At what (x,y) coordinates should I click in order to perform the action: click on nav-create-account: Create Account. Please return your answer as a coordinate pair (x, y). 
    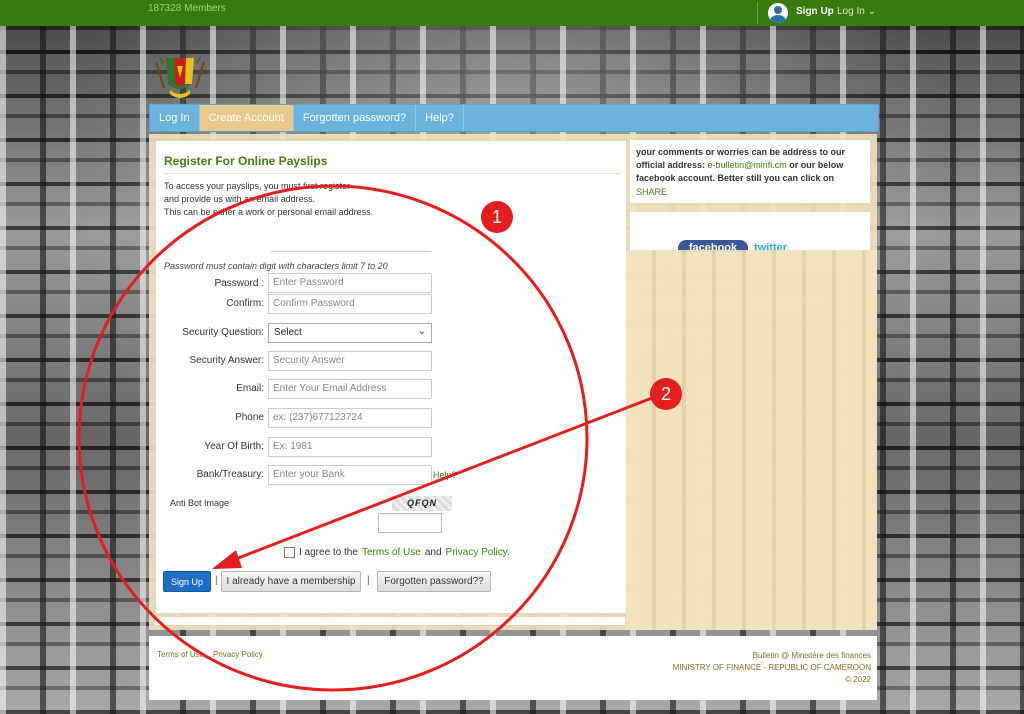
    Looking at the image, I should click on (246, 118).